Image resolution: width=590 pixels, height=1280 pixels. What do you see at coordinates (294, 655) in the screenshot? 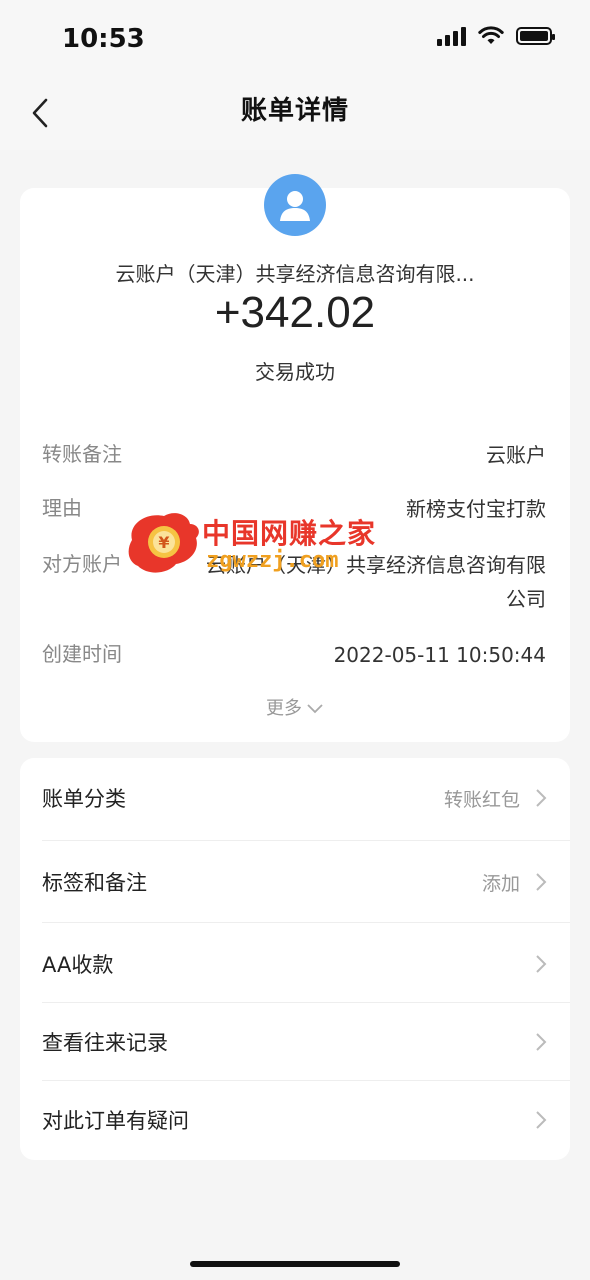
I see `detail-row-created-time: 创建时间 2022-05-11 10:50:44` at bounding box center [294, 655].